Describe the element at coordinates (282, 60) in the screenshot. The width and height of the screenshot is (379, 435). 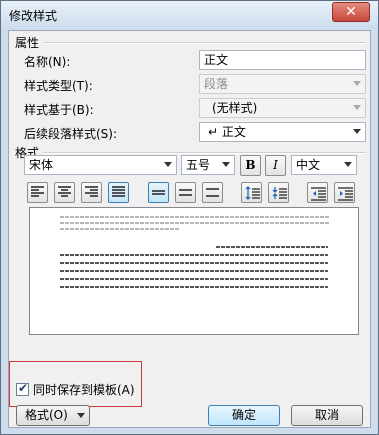
I see `name-field: 正文` at that location.